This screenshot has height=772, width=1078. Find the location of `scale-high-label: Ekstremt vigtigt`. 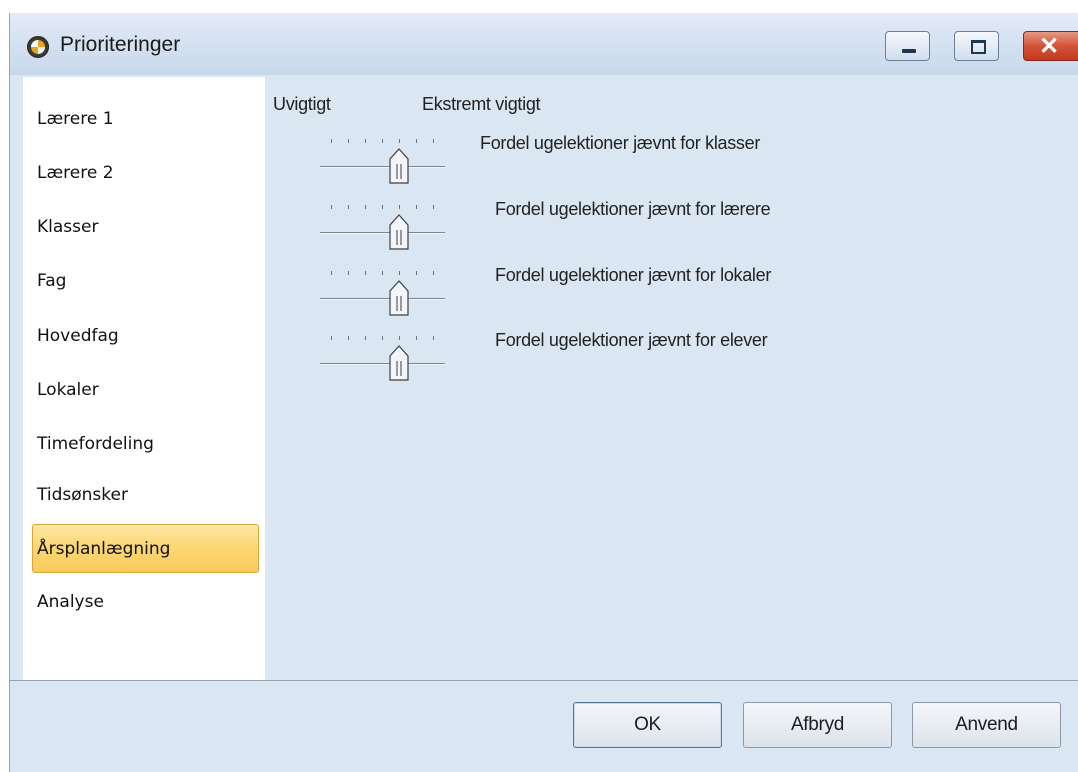

scale-high-label: Ekstremt vigtigt is located at coordinates (481, 104).